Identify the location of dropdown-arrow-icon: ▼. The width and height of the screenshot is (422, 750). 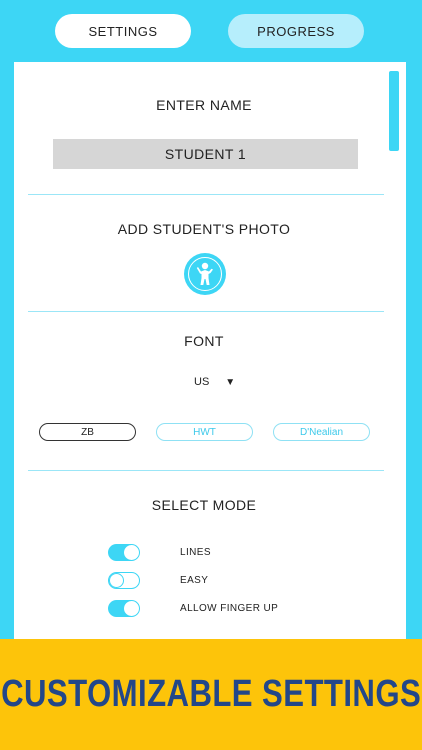
(230, 382).